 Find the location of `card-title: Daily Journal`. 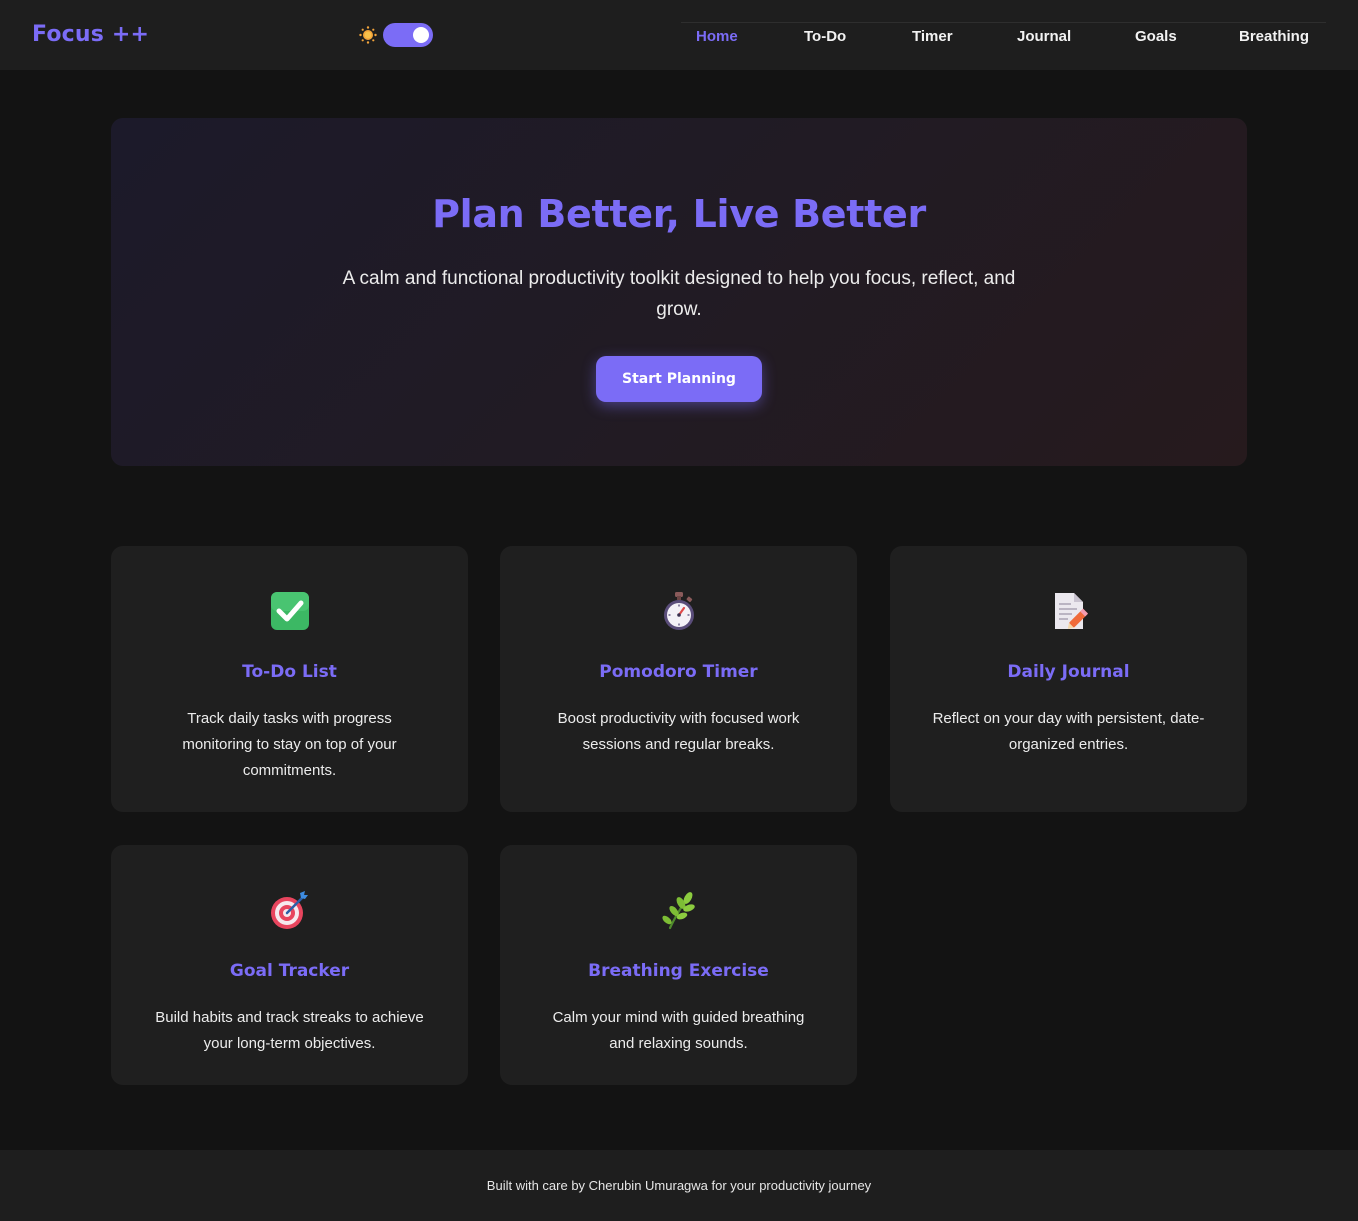

card-title: Daily Journal is located at coordinates (1068, 672).